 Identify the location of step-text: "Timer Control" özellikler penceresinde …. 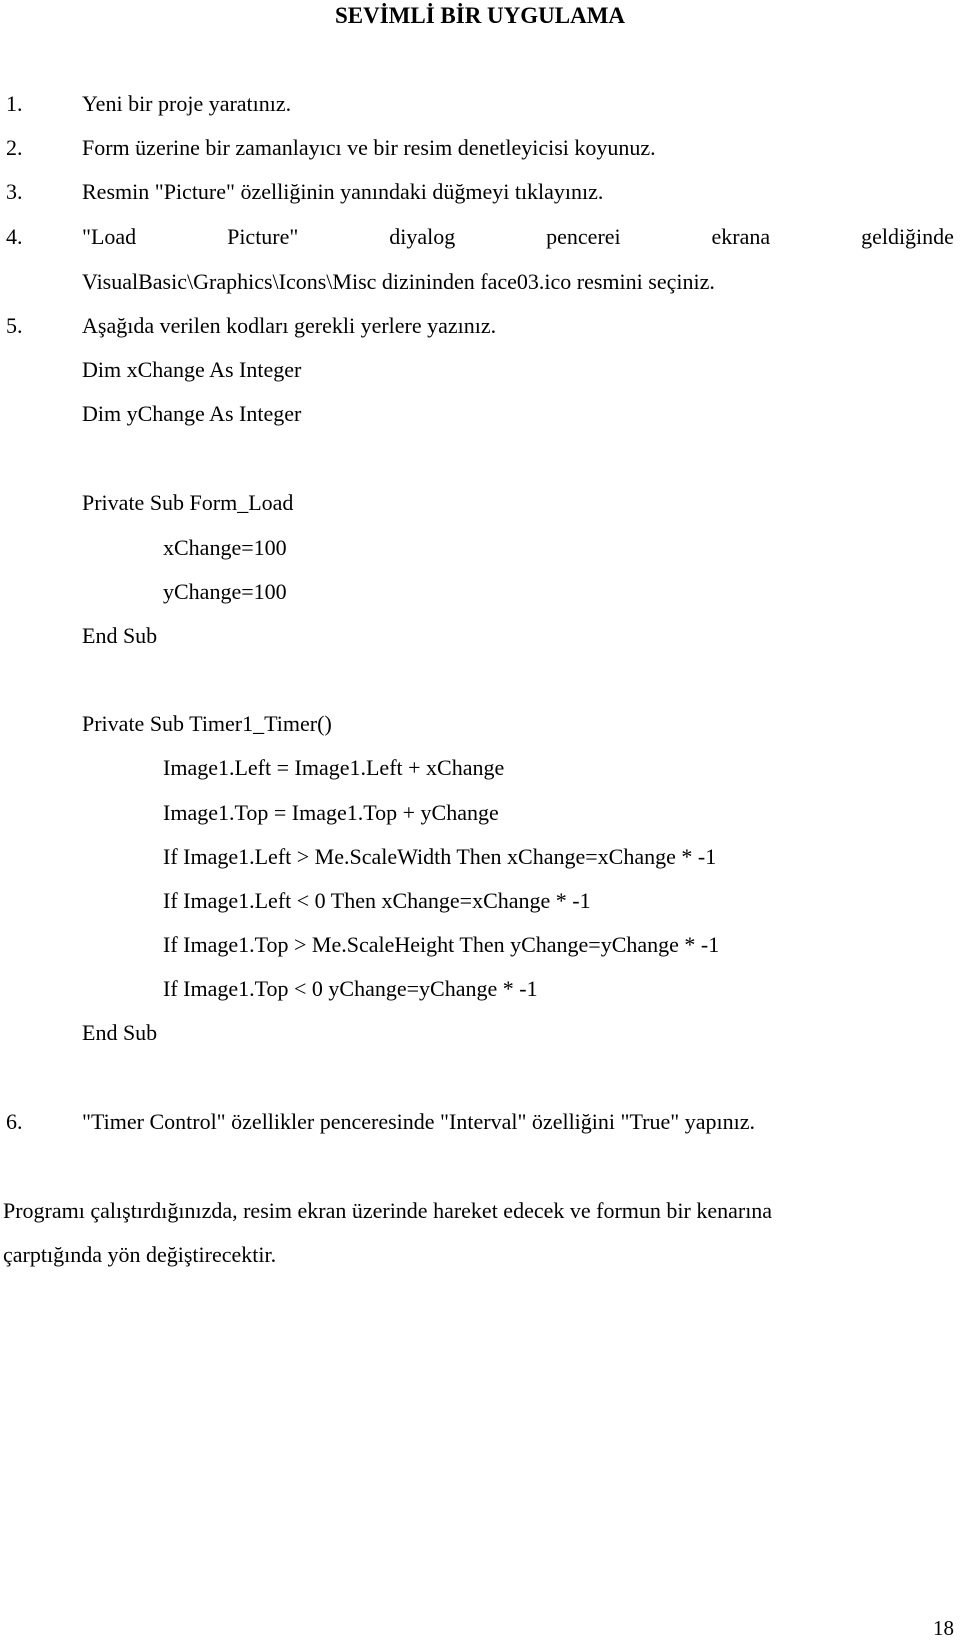
(418, 1121).